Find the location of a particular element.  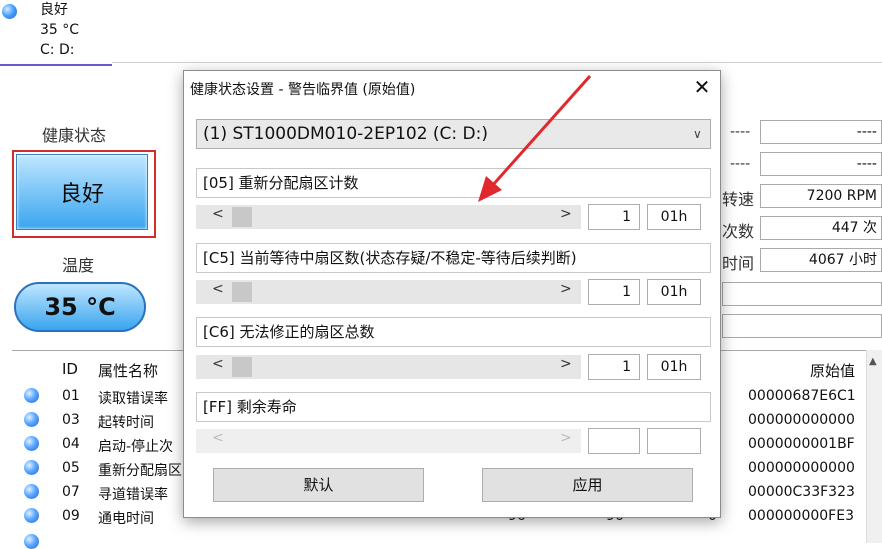

annotation-arrow-icon is located at coordinates (535, 138).